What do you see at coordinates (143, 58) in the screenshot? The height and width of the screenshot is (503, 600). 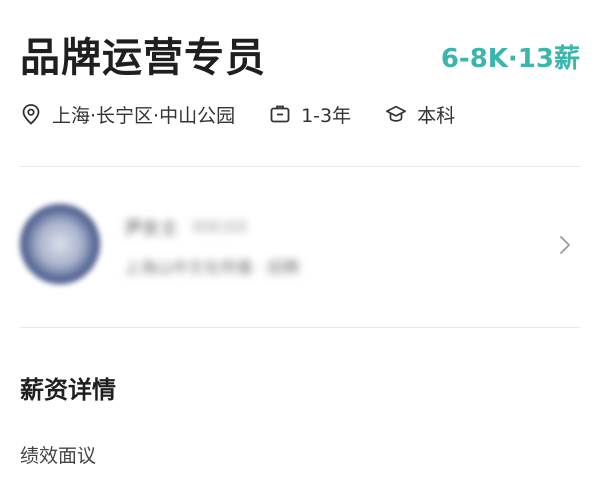 I see `job-title: 品牌运营专员` at bounding box center [143, 58].